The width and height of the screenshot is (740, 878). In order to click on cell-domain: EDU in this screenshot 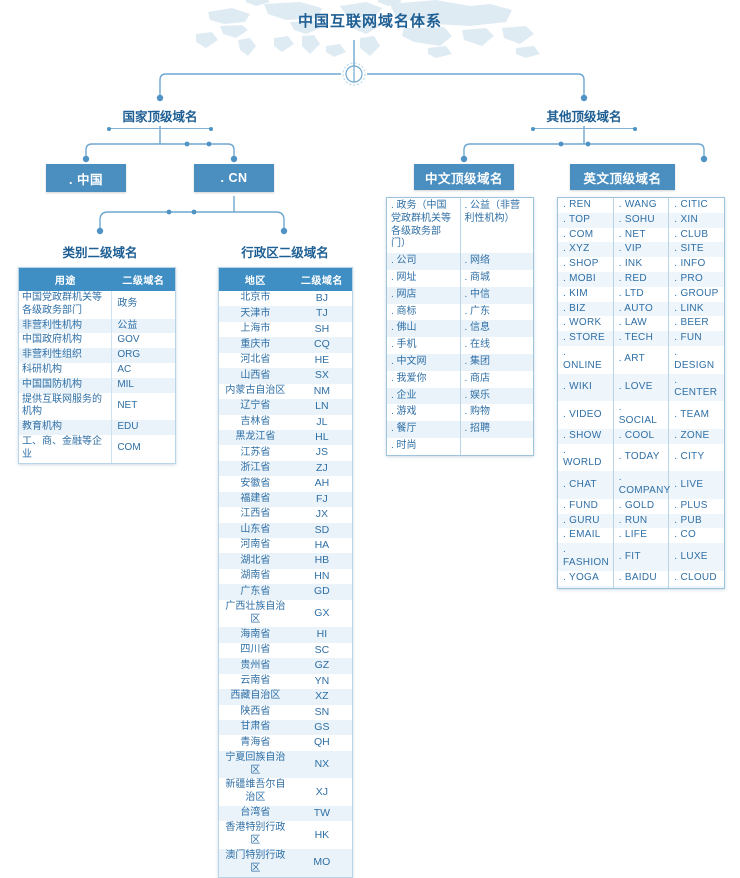, I will do `click(128, 427)`.